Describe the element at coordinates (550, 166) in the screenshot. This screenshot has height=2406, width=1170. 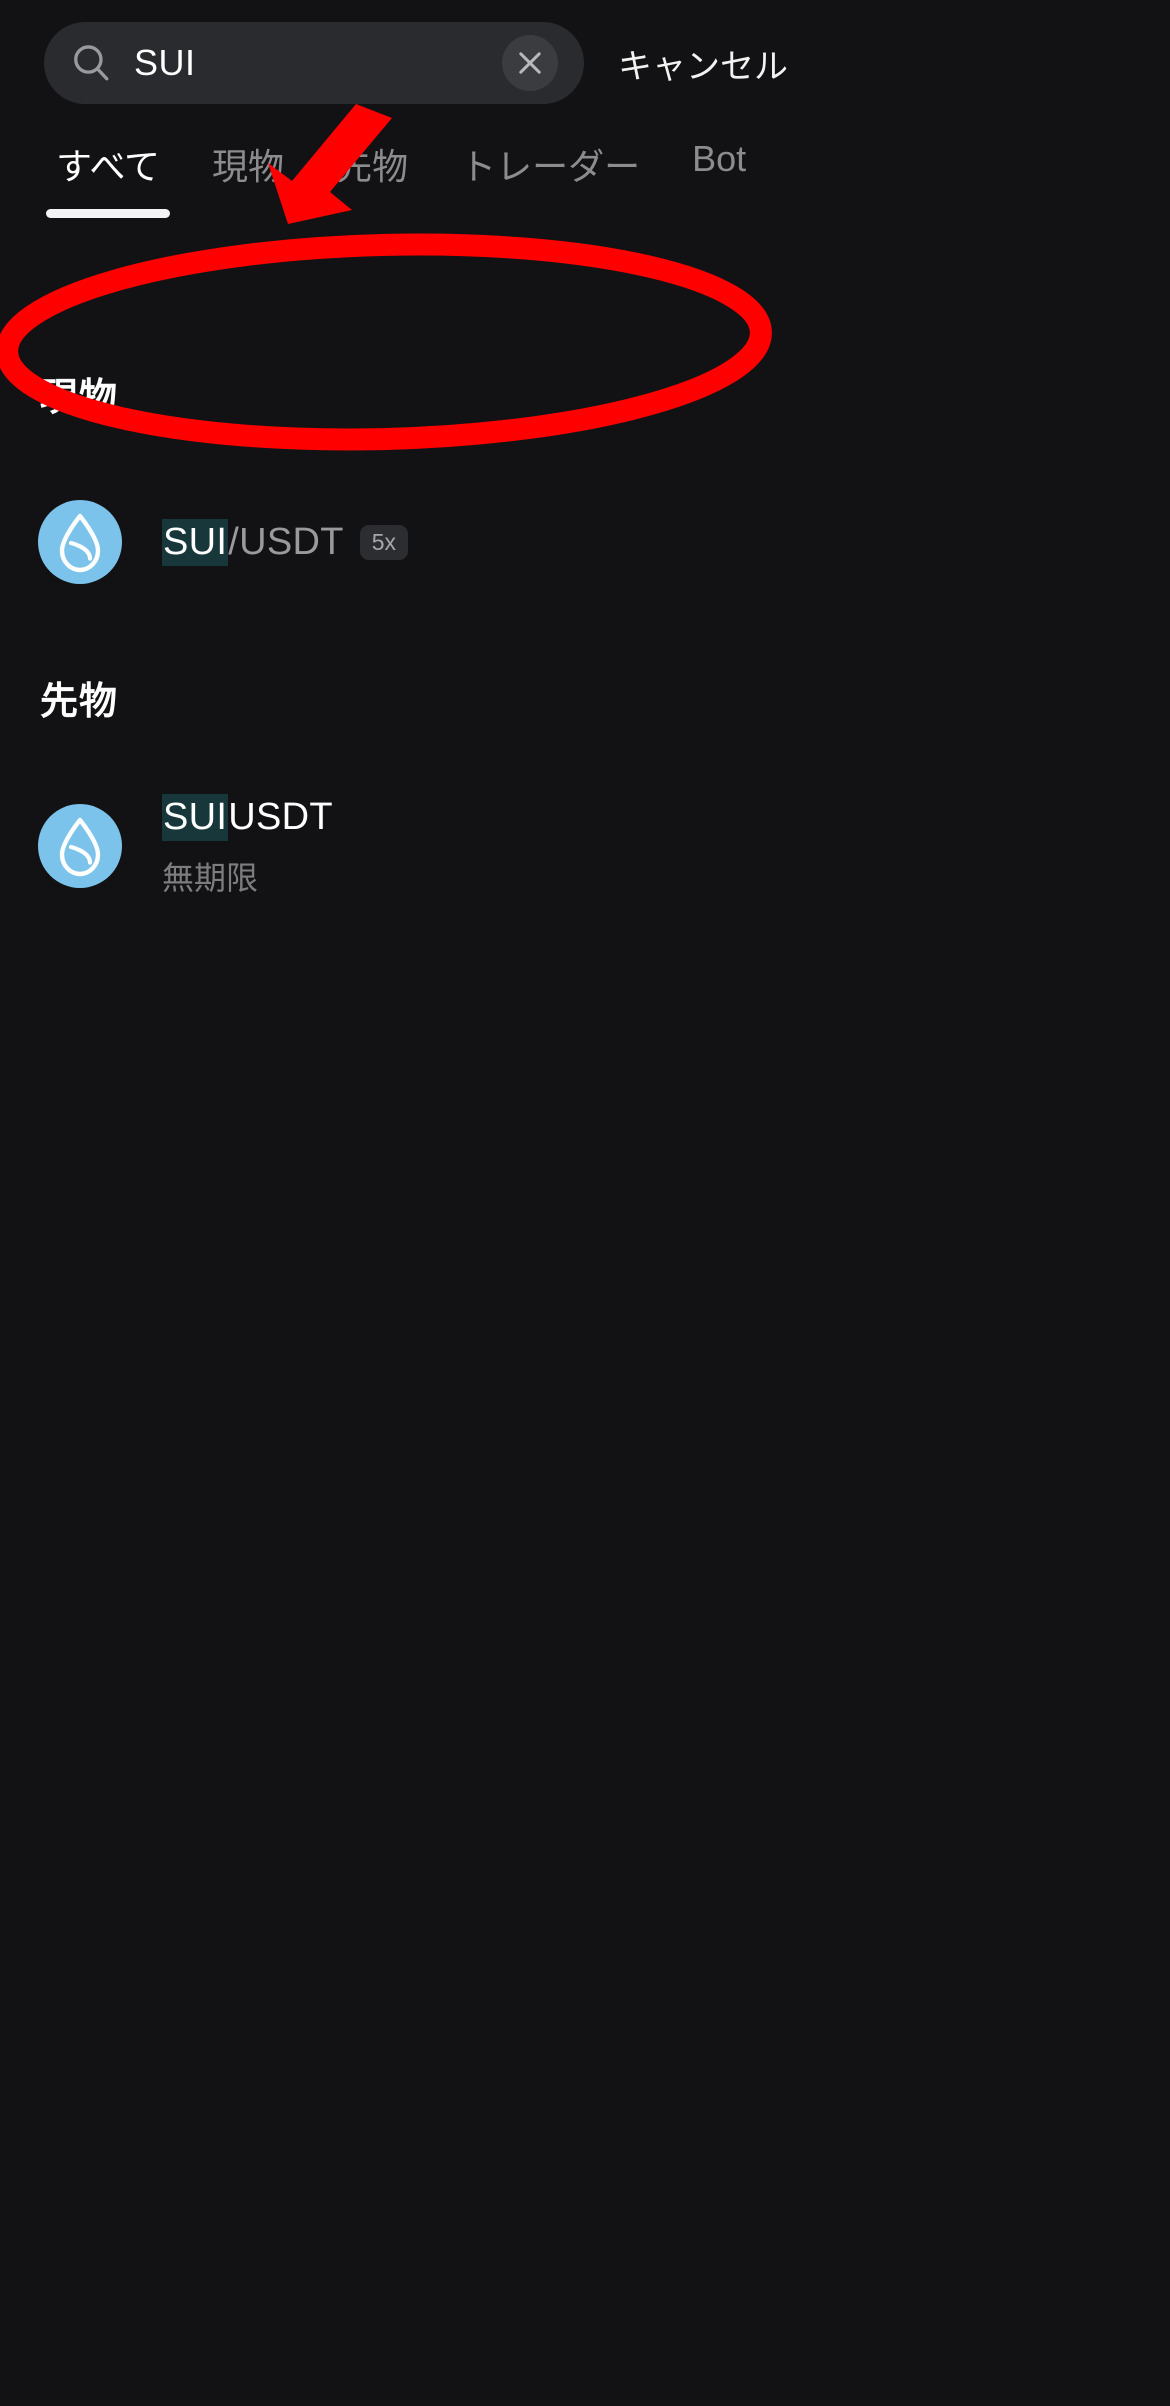
I see `tab-trader-label: トレーダー` at that location.